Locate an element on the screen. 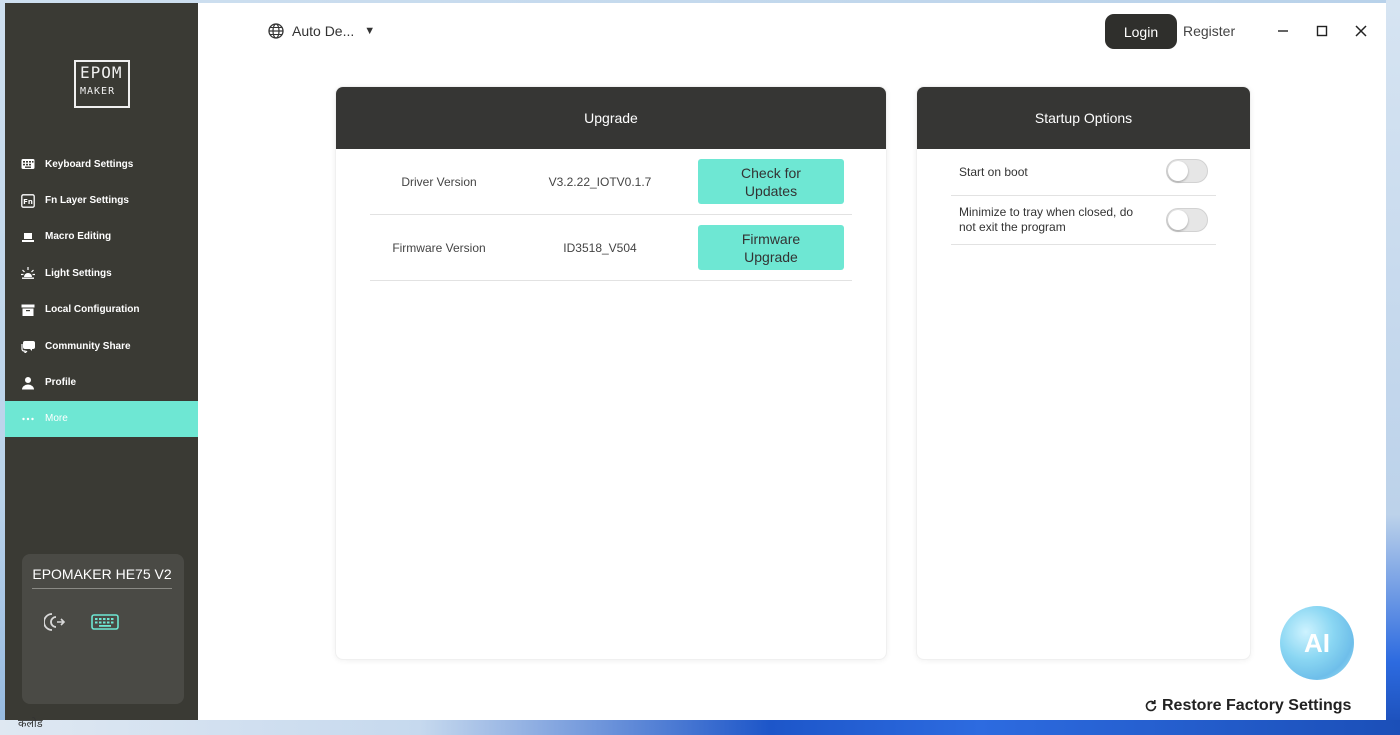  driver-version-value: V3.2.22_IOTV0.1.7 is located at coordinates (600, 182).